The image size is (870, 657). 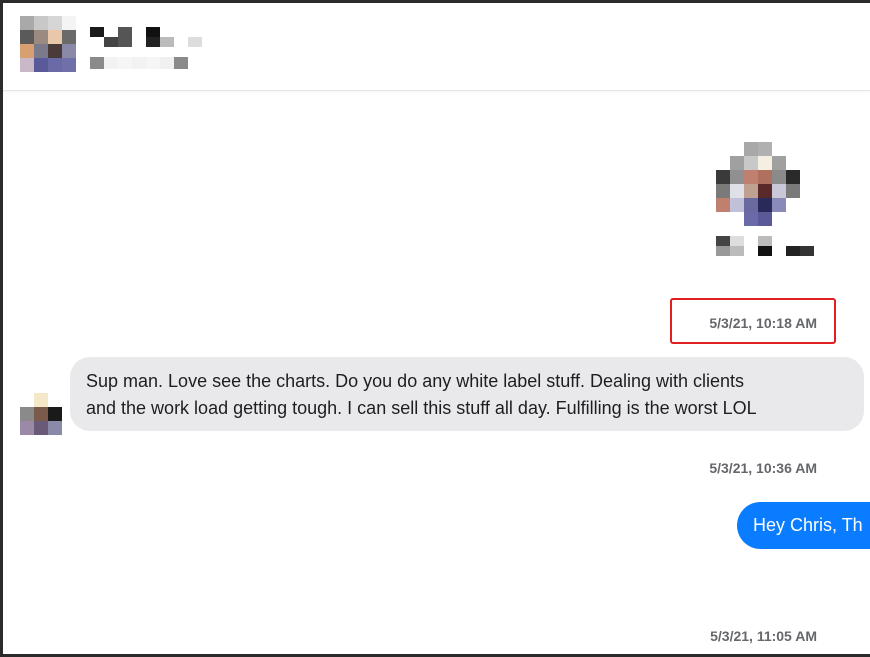 I want to click on contact-status-redacted, so click(x=139, y=63).